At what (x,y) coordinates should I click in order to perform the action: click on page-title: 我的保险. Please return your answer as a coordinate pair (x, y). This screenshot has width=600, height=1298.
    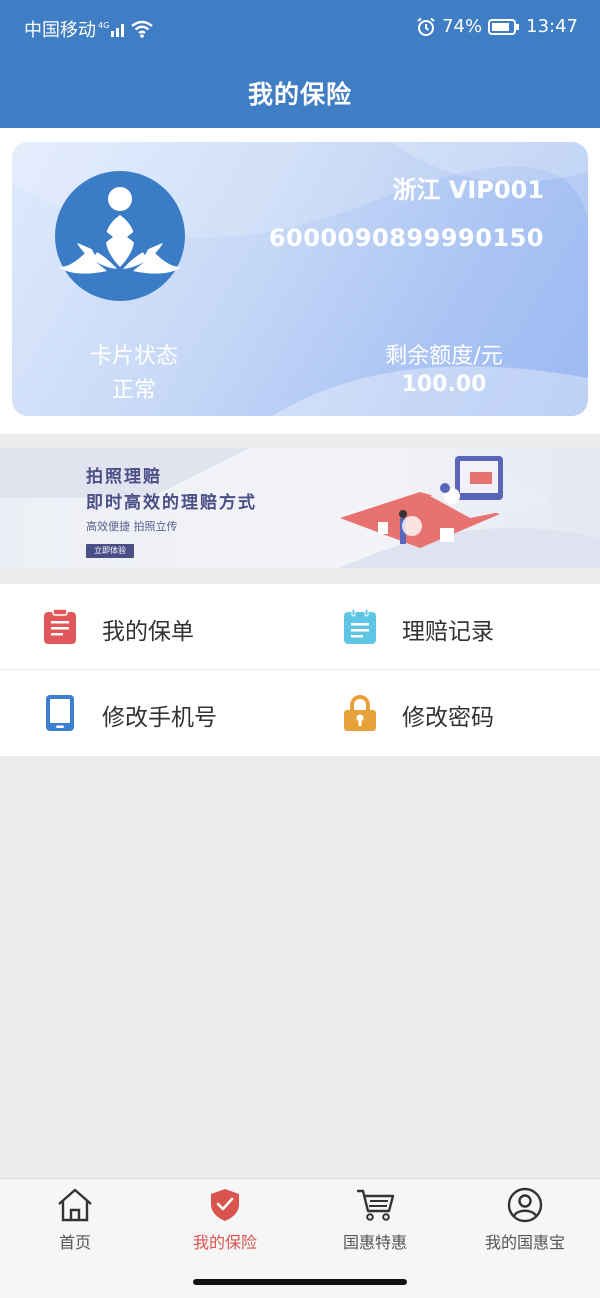
    Looking at the image, I should click on (299, 94).